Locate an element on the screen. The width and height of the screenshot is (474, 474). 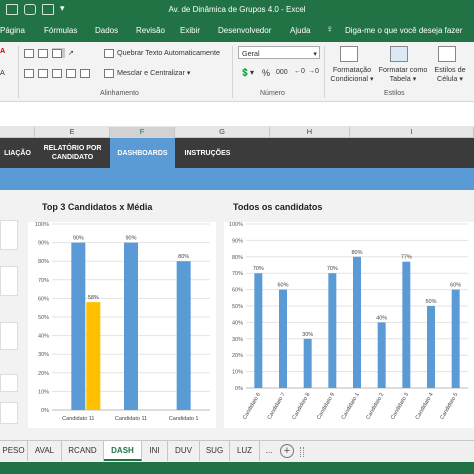
sheet-tab-ini: INI is located at coordinates (155, 451).